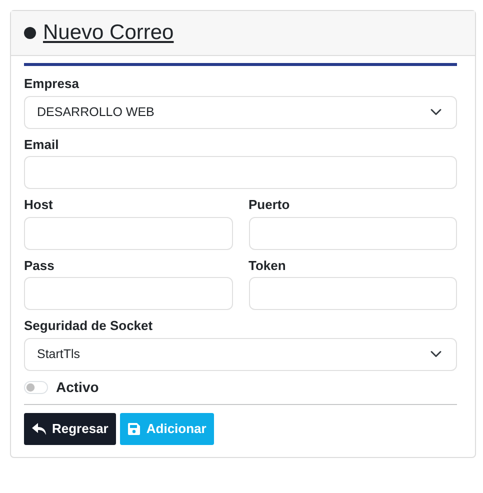  What do you see at coordinates (77, 387) in the screenshot?
I see `switch-label: Activo` at bounding box center [77, 387].